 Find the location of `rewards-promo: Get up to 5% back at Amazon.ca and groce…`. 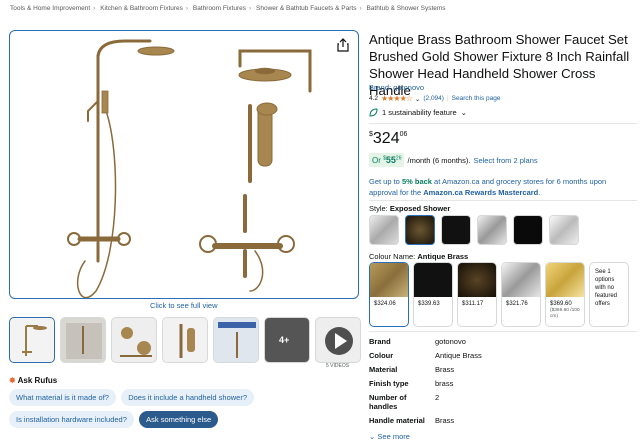

rewards-promo: Get up to 5% back at Amazon.ca and groce… is located at coordinates (503, 187).